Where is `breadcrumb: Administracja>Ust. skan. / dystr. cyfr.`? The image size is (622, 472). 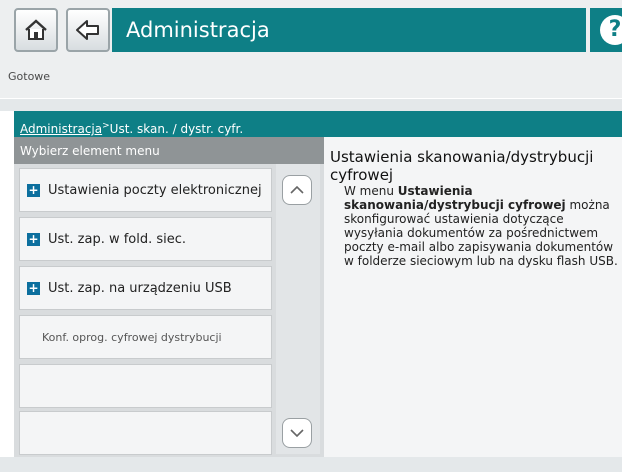 breadcrumb: Administracja>Ust. skan. / dystr. cyfr. is located at coordinates (318, 124).